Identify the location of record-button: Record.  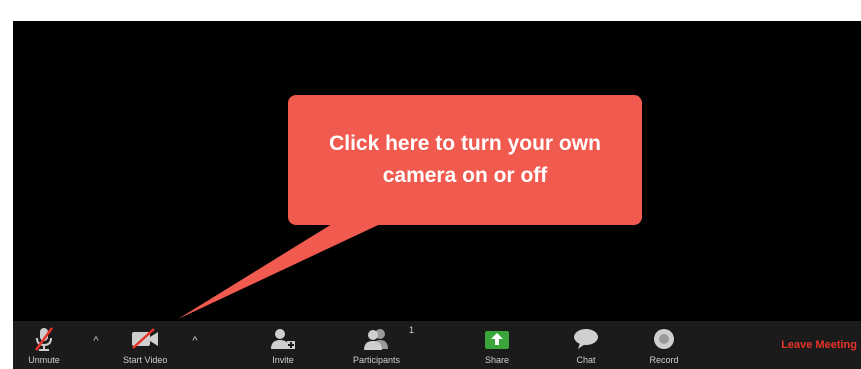
(664, 345).